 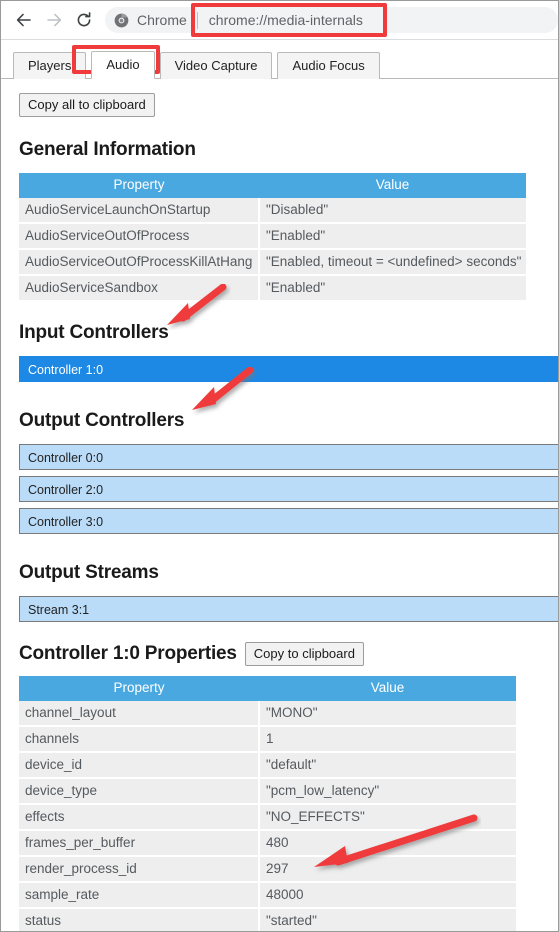 I want to click on tab-players-label: Players, so click(x=50, y=65).